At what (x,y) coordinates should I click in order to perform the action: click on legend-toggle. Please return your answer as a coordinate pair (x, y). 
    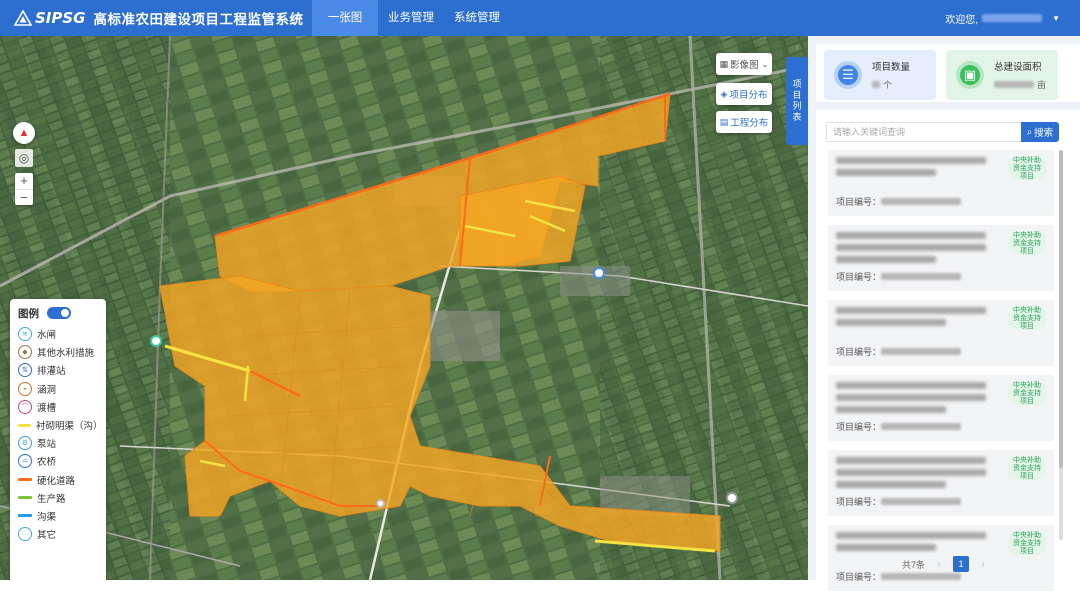
    Looking at the image, I should click on (59, 313).